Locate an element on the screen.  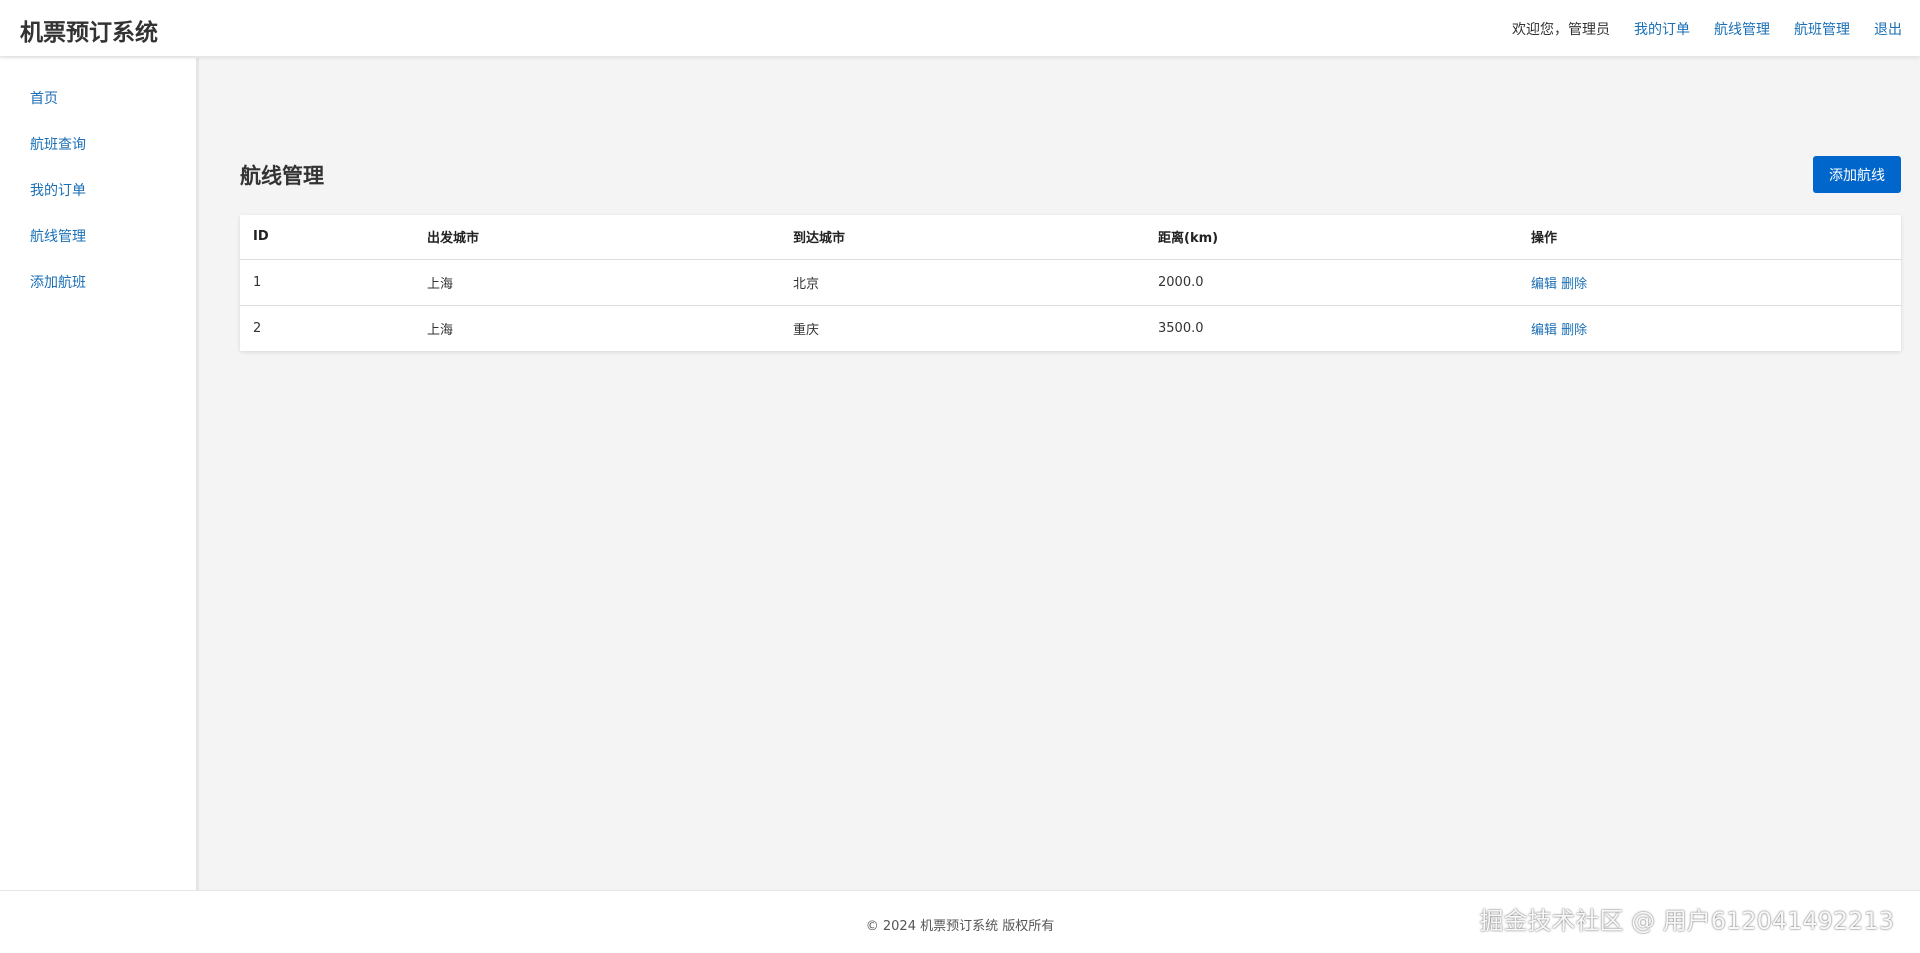
table-header-row: ID 出发城市 到达城市 距离(km) 操作 is located at coordinates (1070, 237).